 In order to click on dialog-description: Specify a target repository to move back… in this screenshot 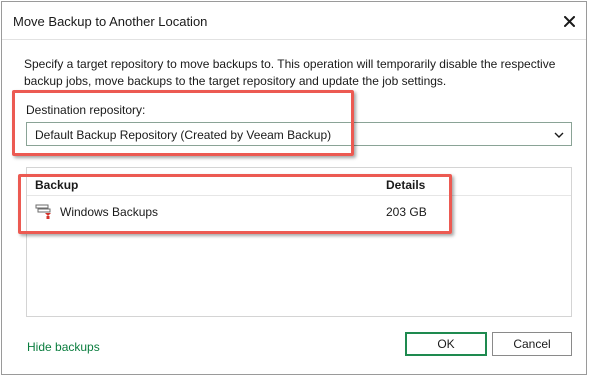, I will do `click(290, 72)`.